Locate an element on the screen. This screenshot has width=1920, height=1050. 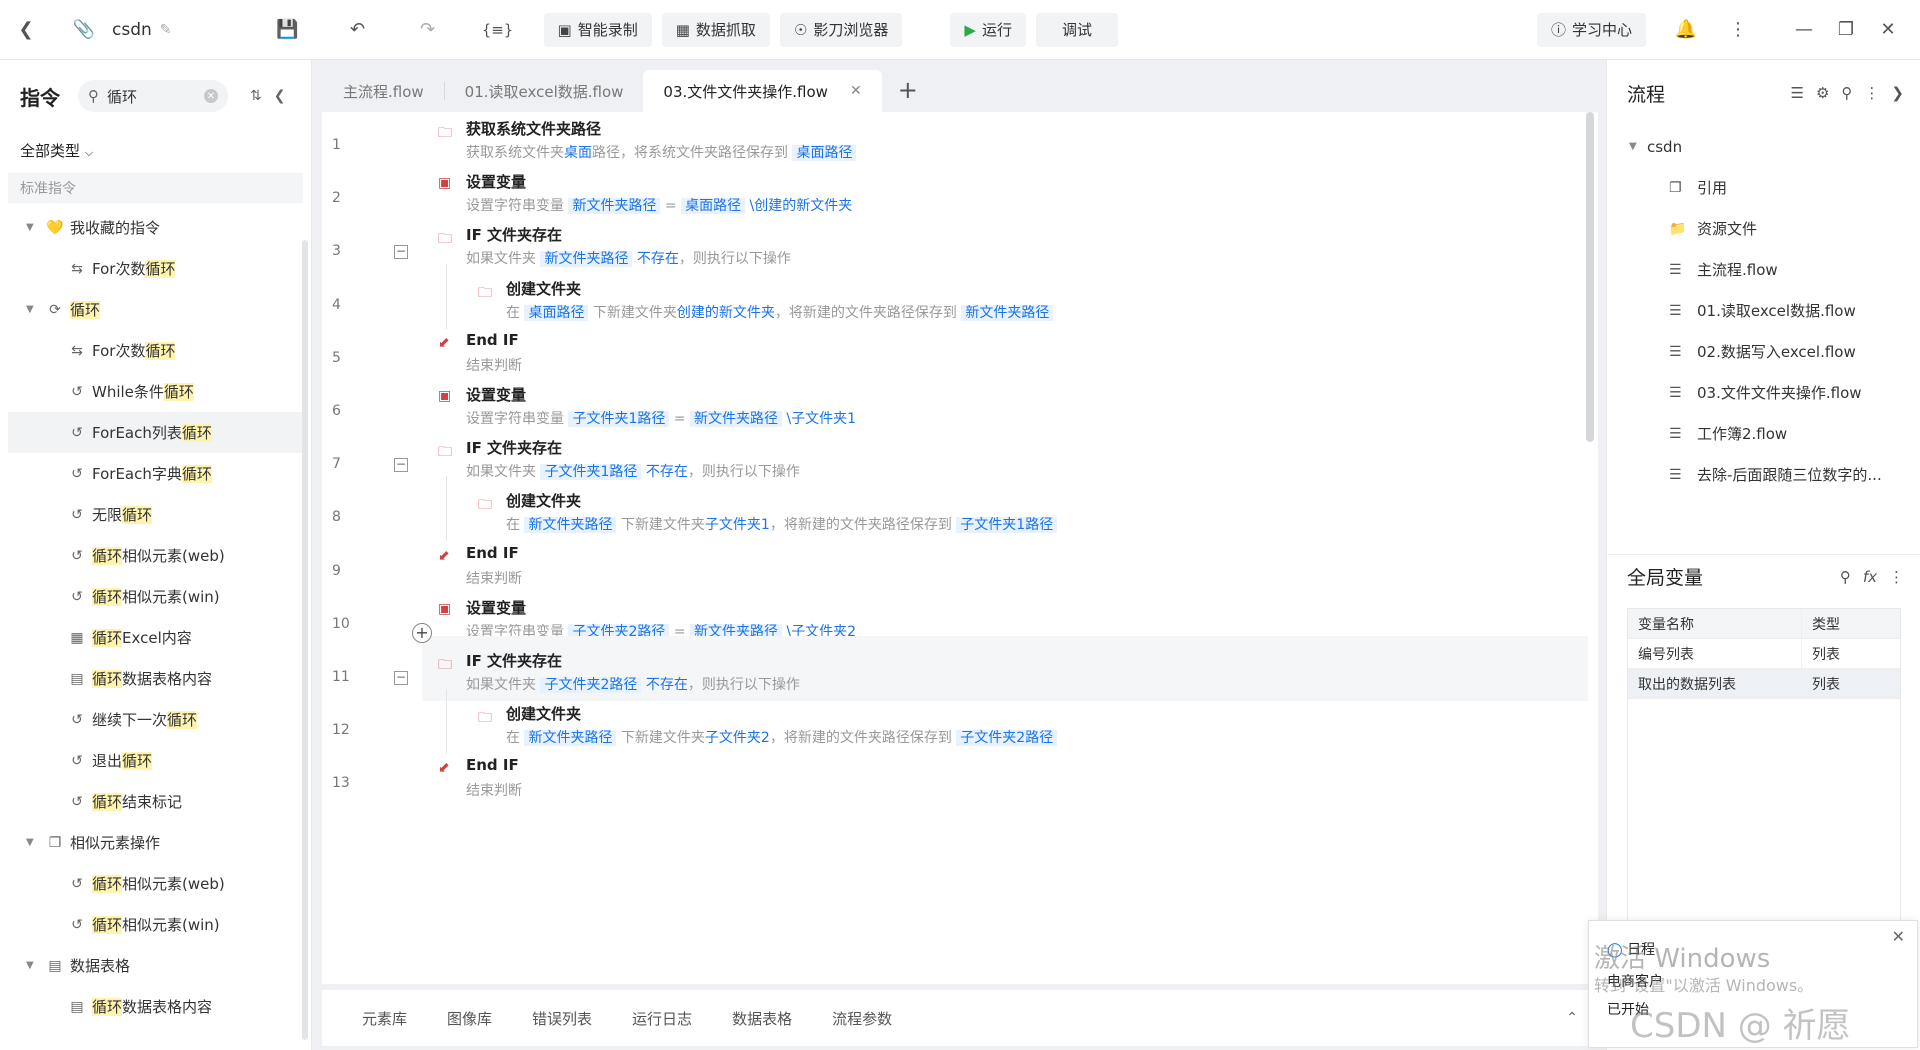
debug-button: 调试 is located at coordinates (1076, 29).